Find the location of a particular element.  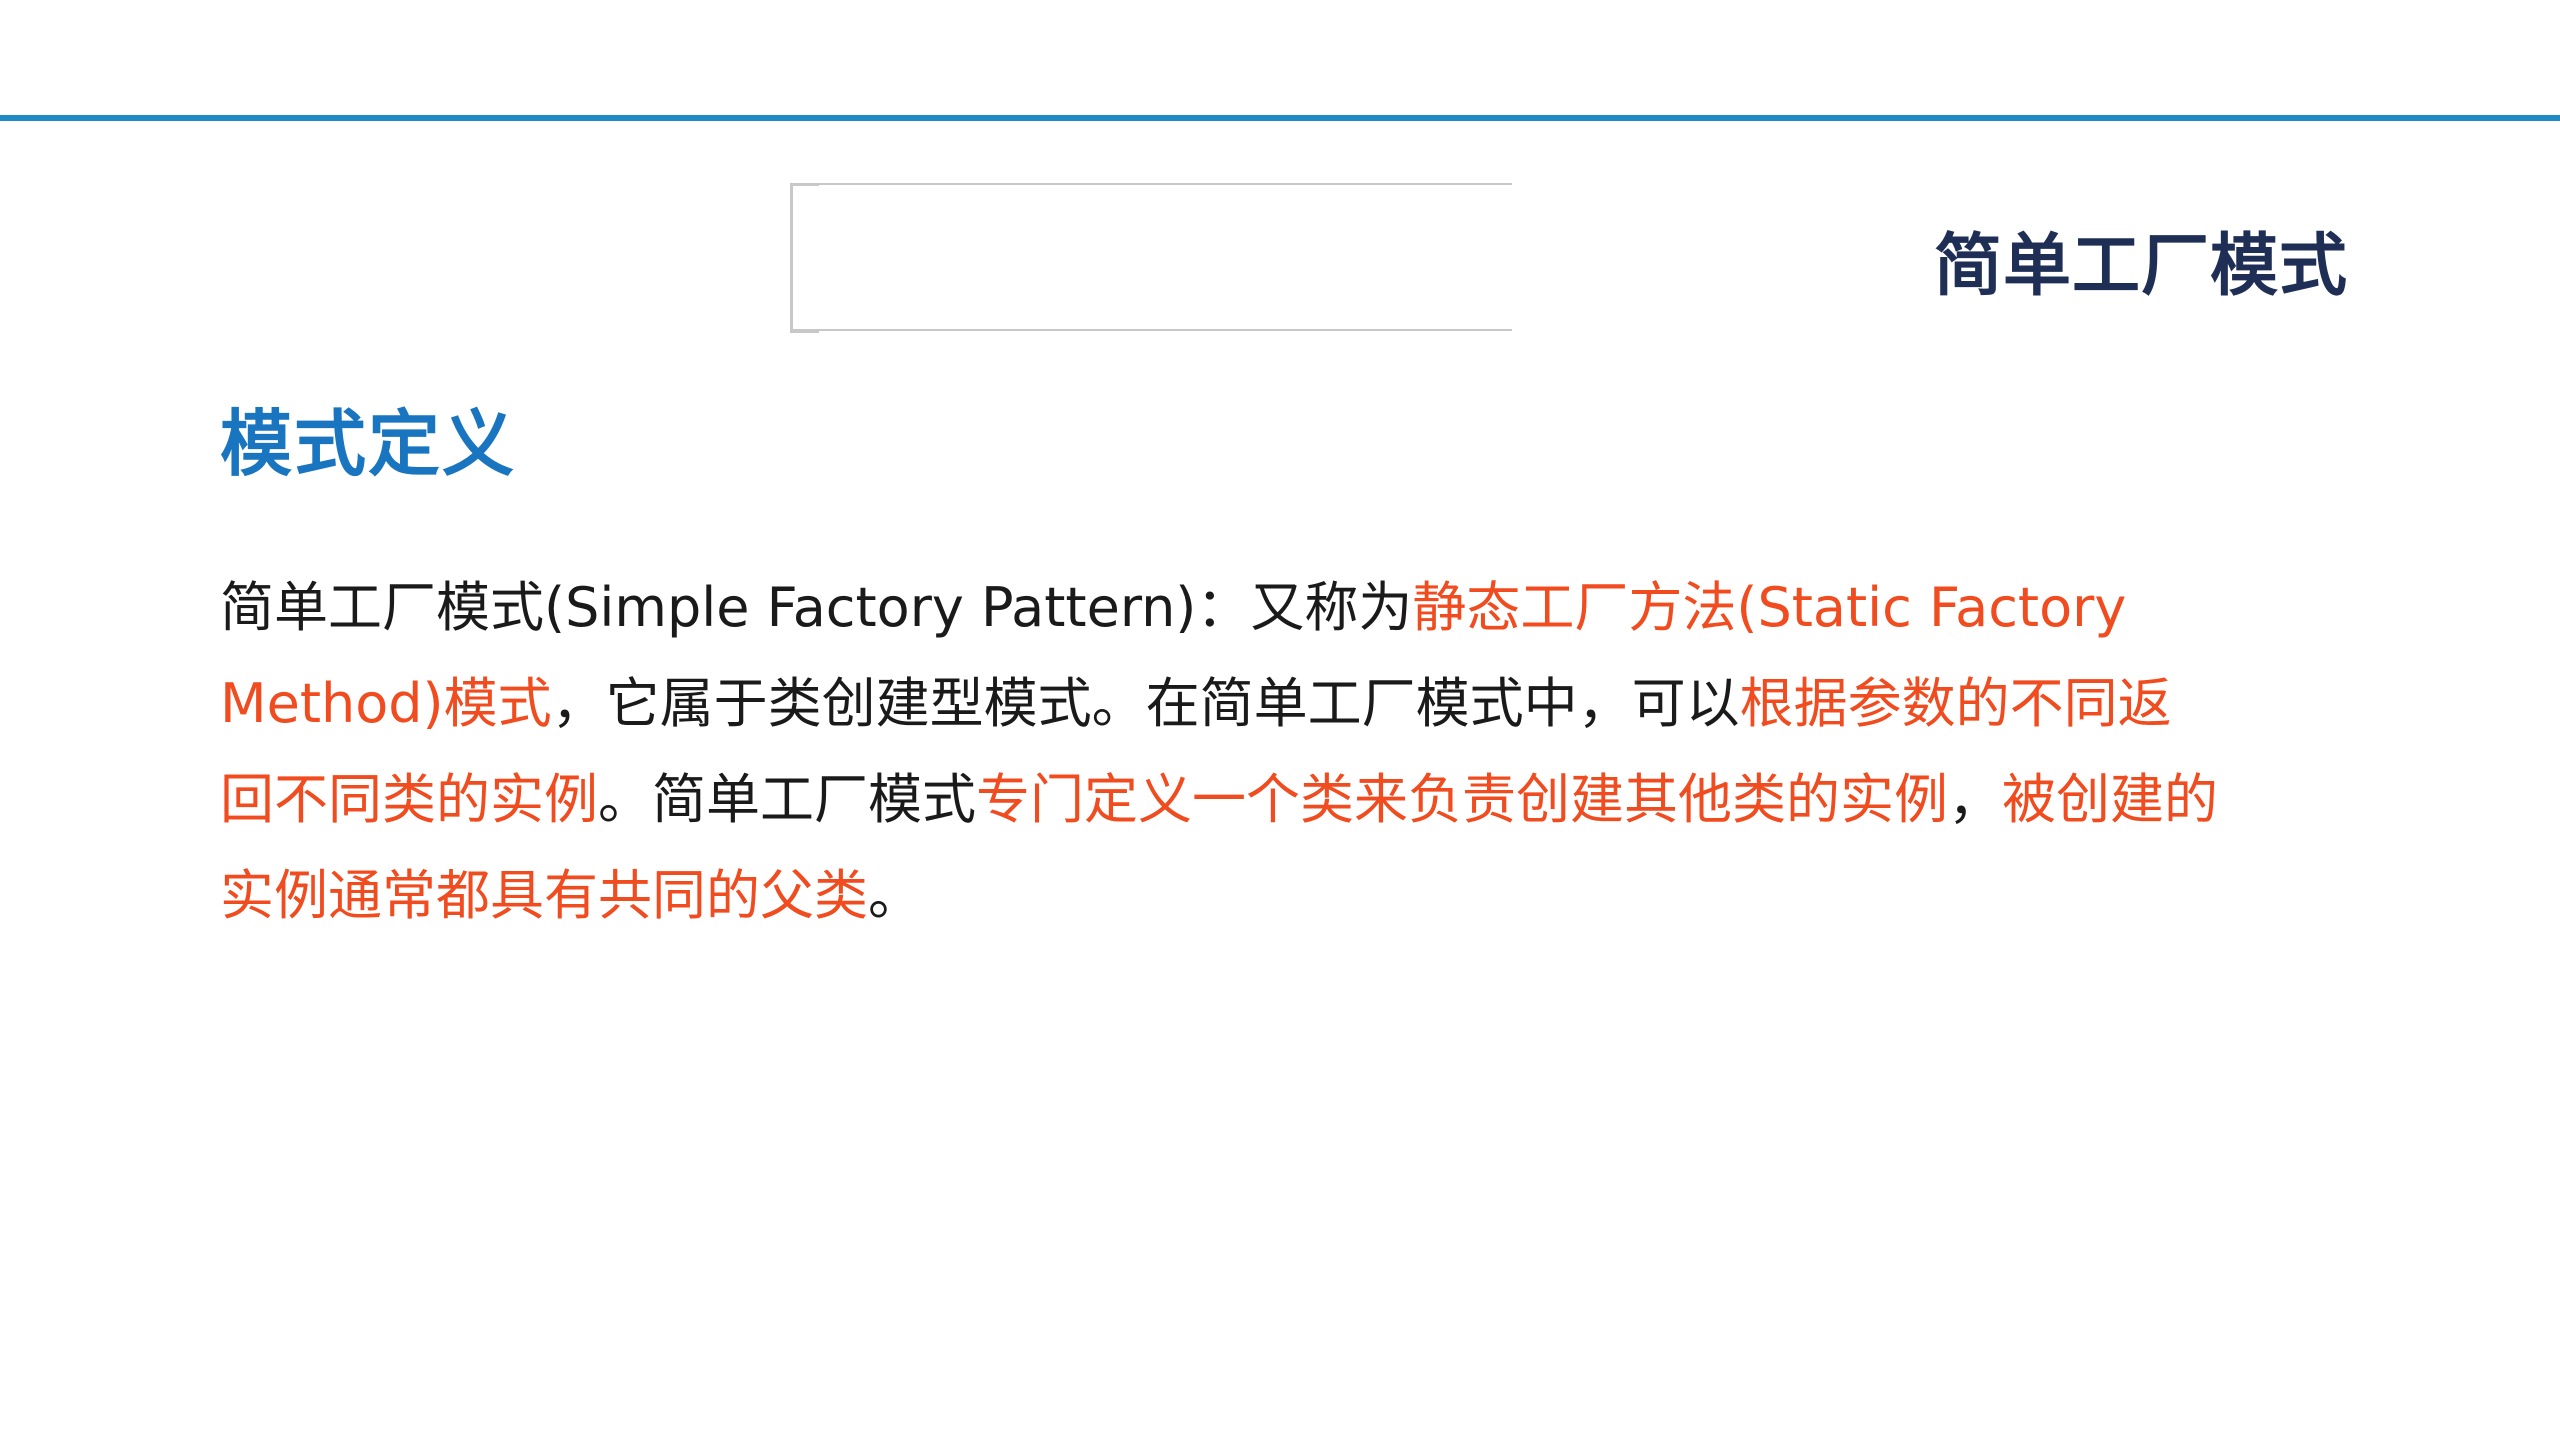

image-placeholder-frame is located at coordinates (1151, 258).